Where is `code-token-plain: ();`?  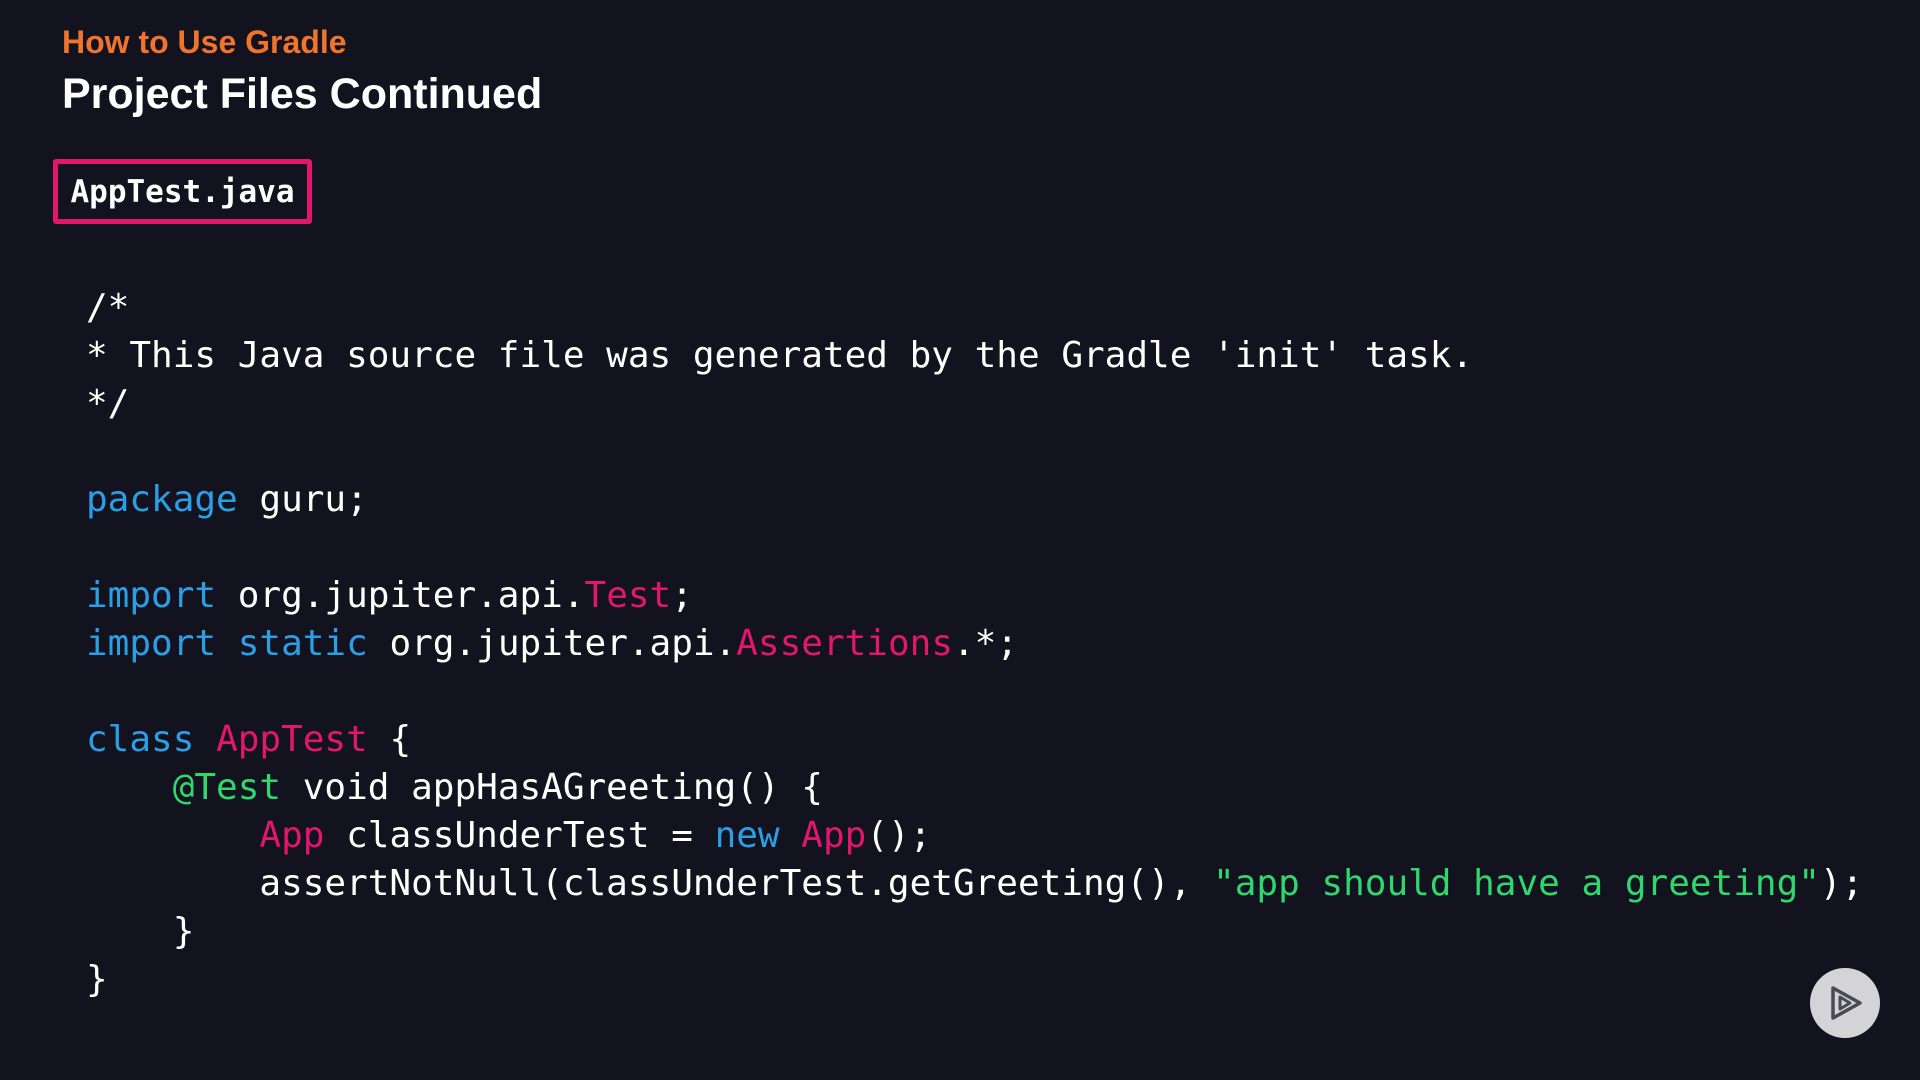 code-token-plain: (); is located at coordinates (899, 835).